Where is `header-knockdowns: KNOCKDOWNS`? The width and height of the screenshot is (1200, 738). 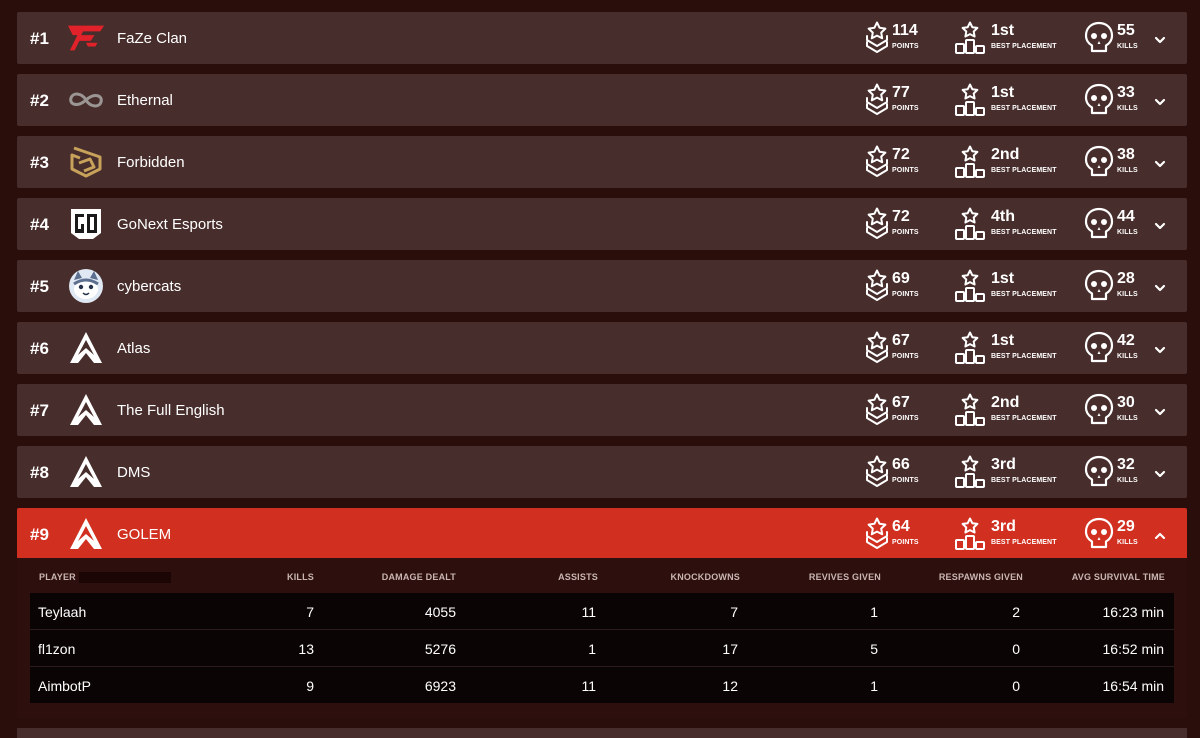 header-knockdowns: KNOCKDOWNS is located at coordinates (706, 577).